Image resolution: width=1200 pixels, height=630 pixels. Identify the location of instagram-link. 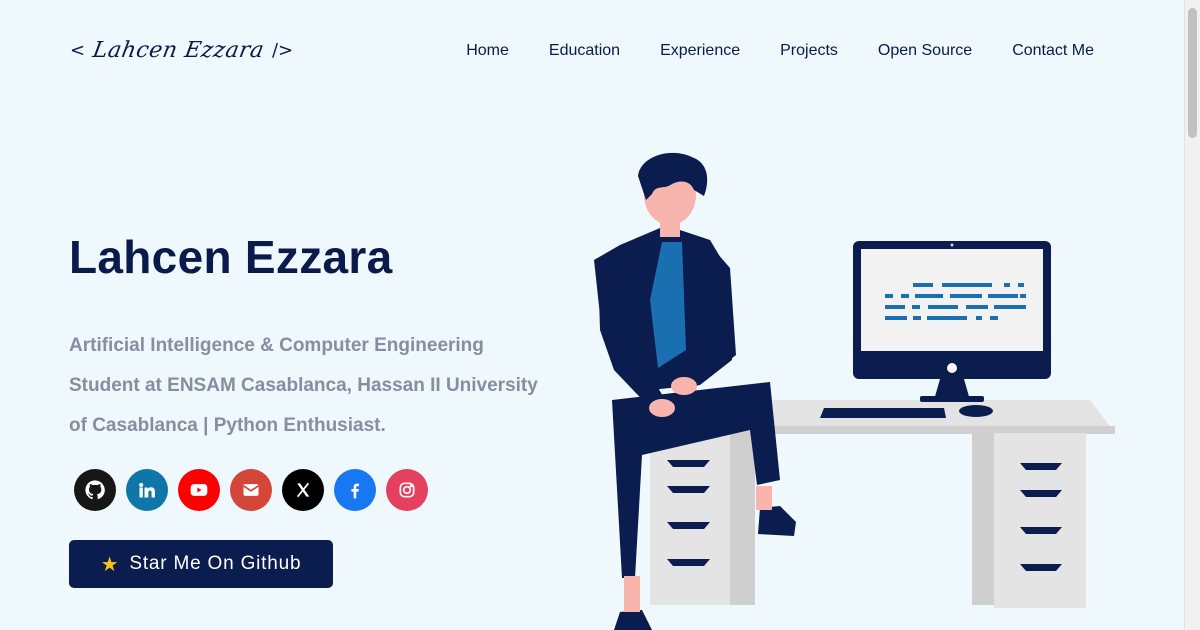
(407, 490).